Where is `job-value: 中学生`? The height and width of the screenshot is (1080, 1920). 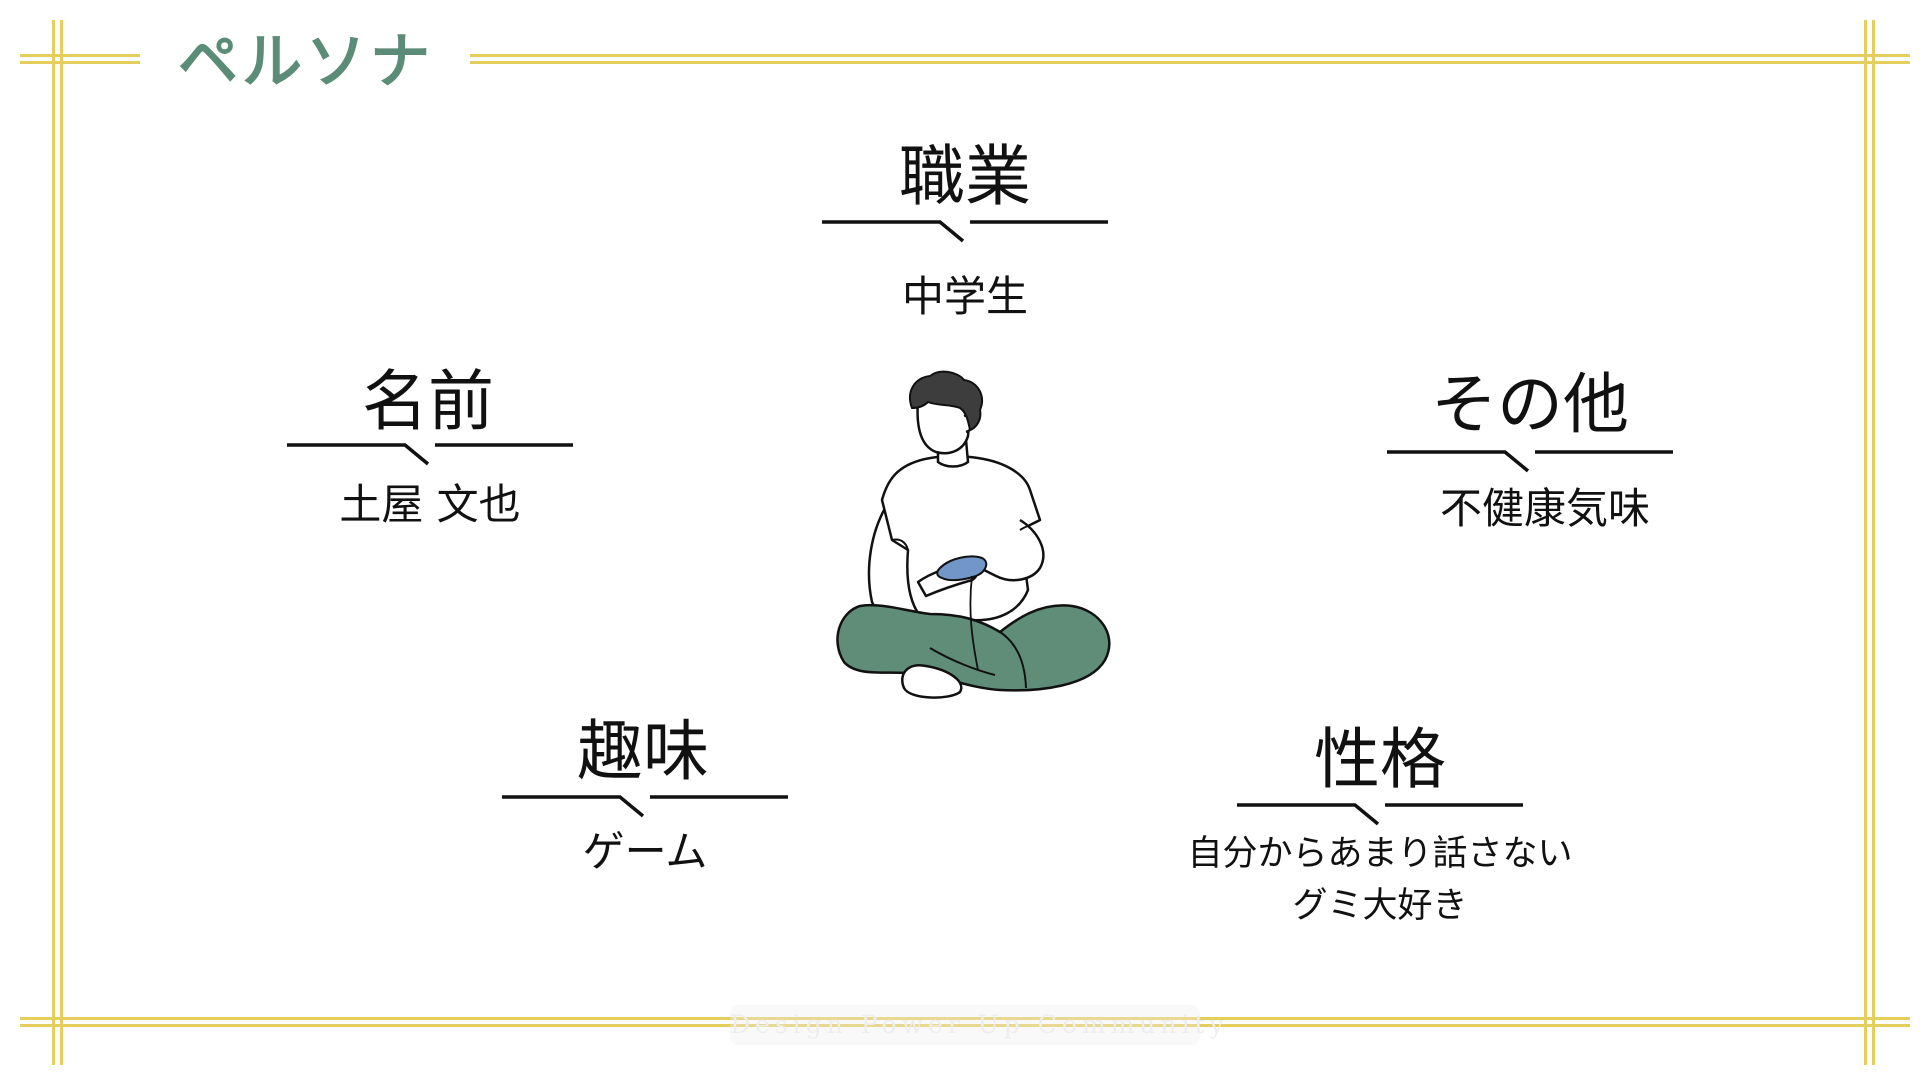
job-value: 中学生 is located at coordinates (964, 296).